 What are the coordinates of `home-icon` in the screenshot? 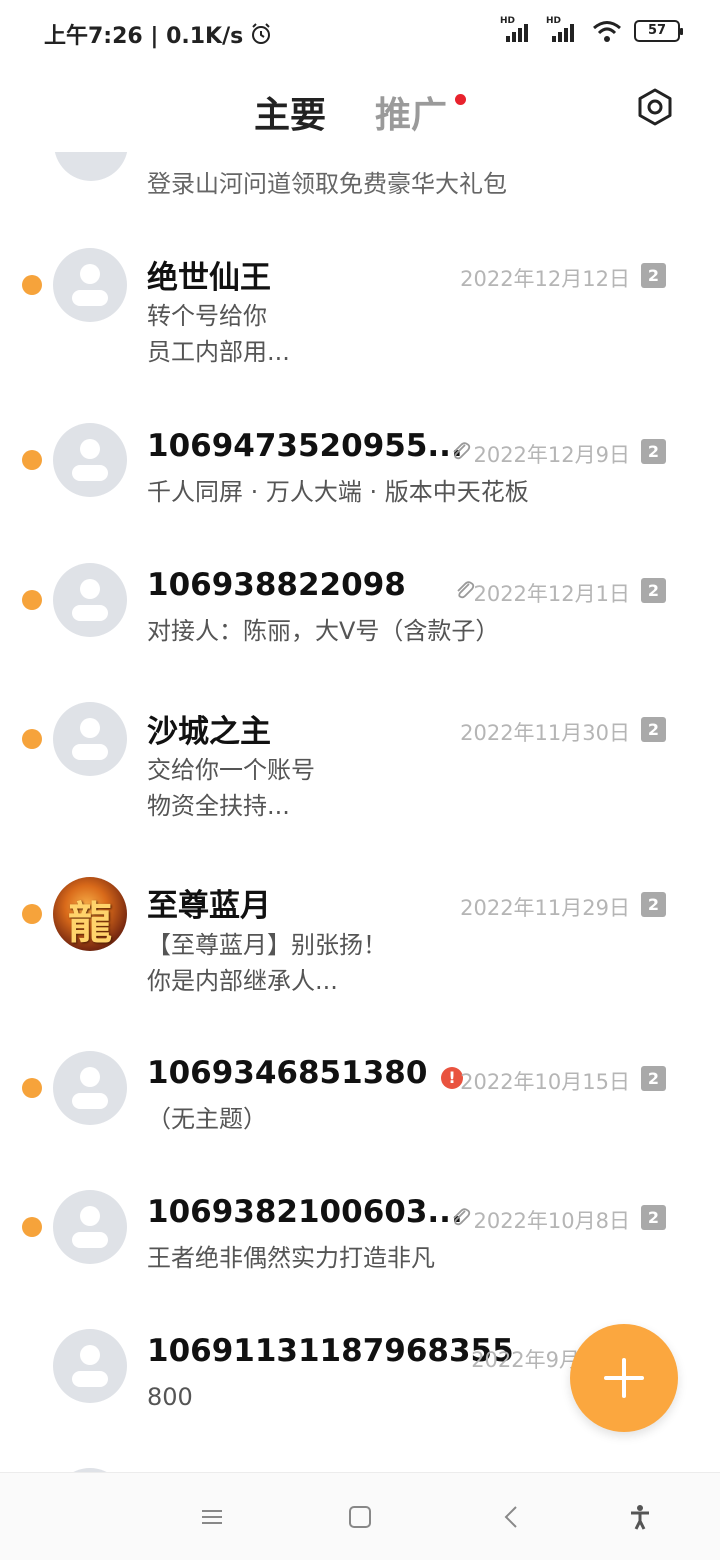 It's located at (360, 1517).